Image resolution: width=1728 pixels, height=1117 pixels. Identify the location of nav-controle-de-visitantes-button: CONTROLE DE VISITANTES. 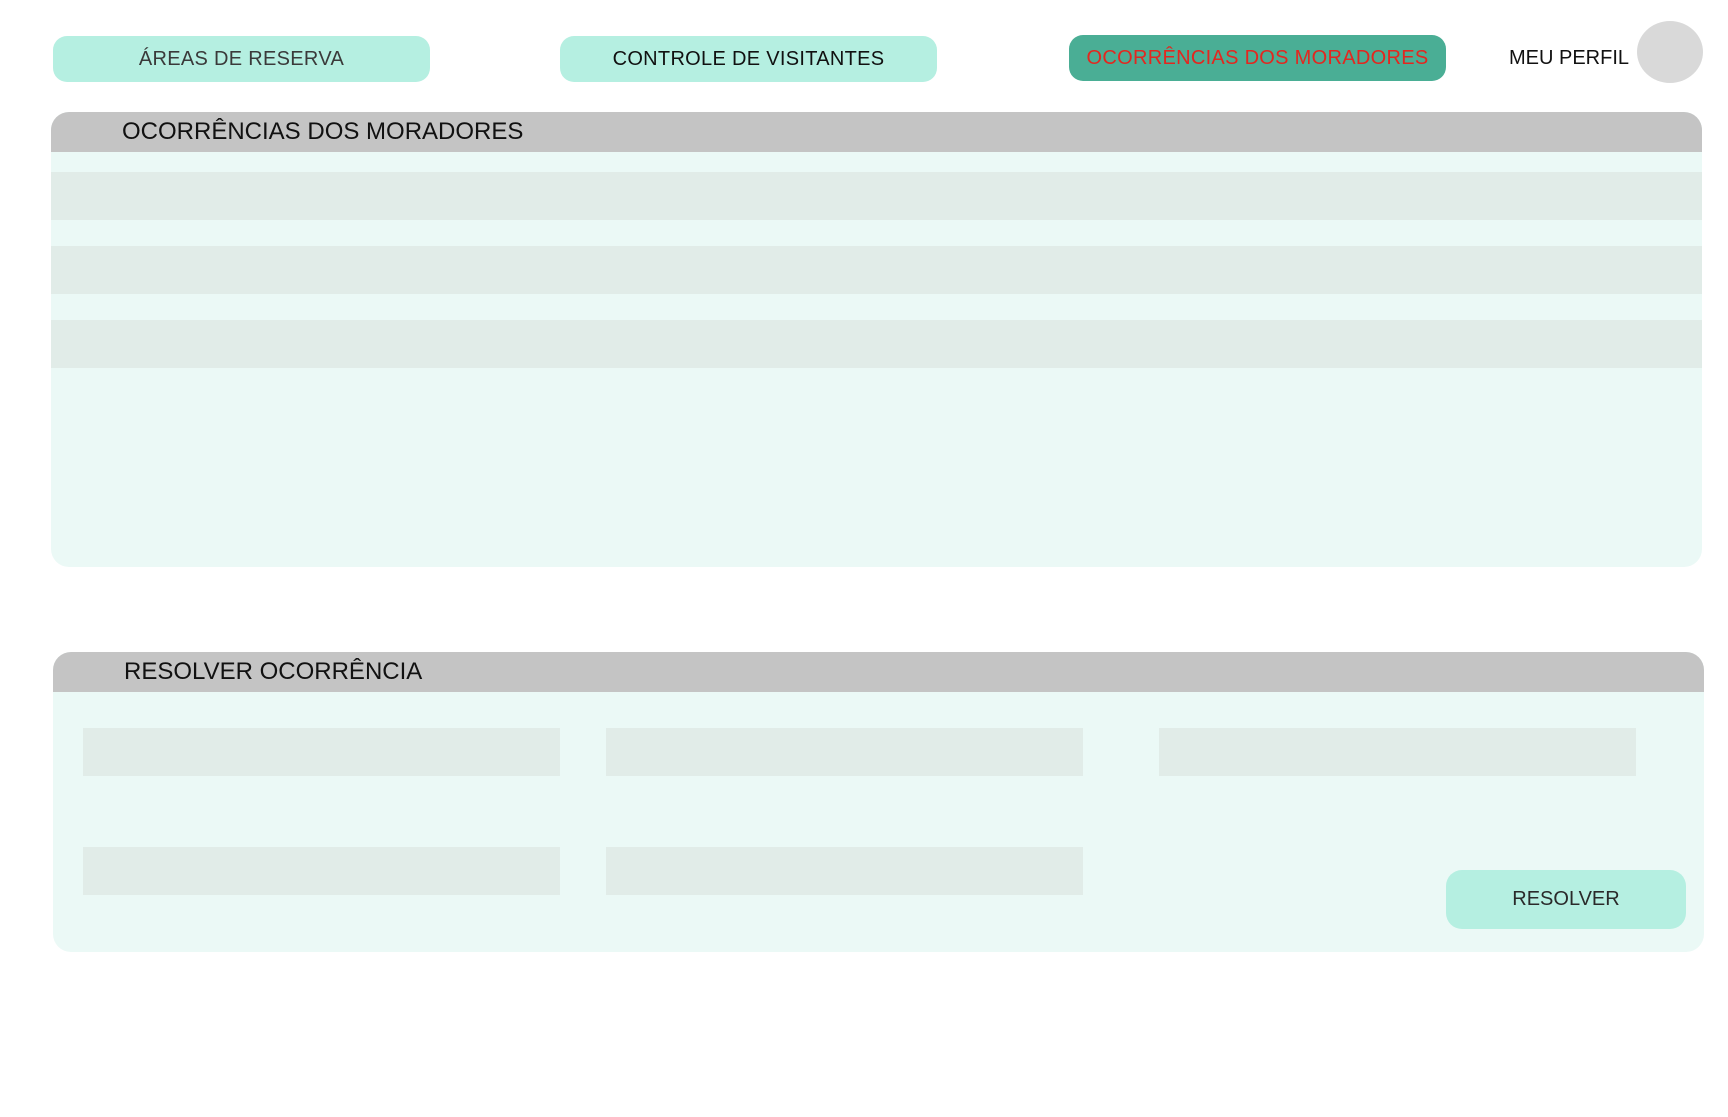
(748, 59).